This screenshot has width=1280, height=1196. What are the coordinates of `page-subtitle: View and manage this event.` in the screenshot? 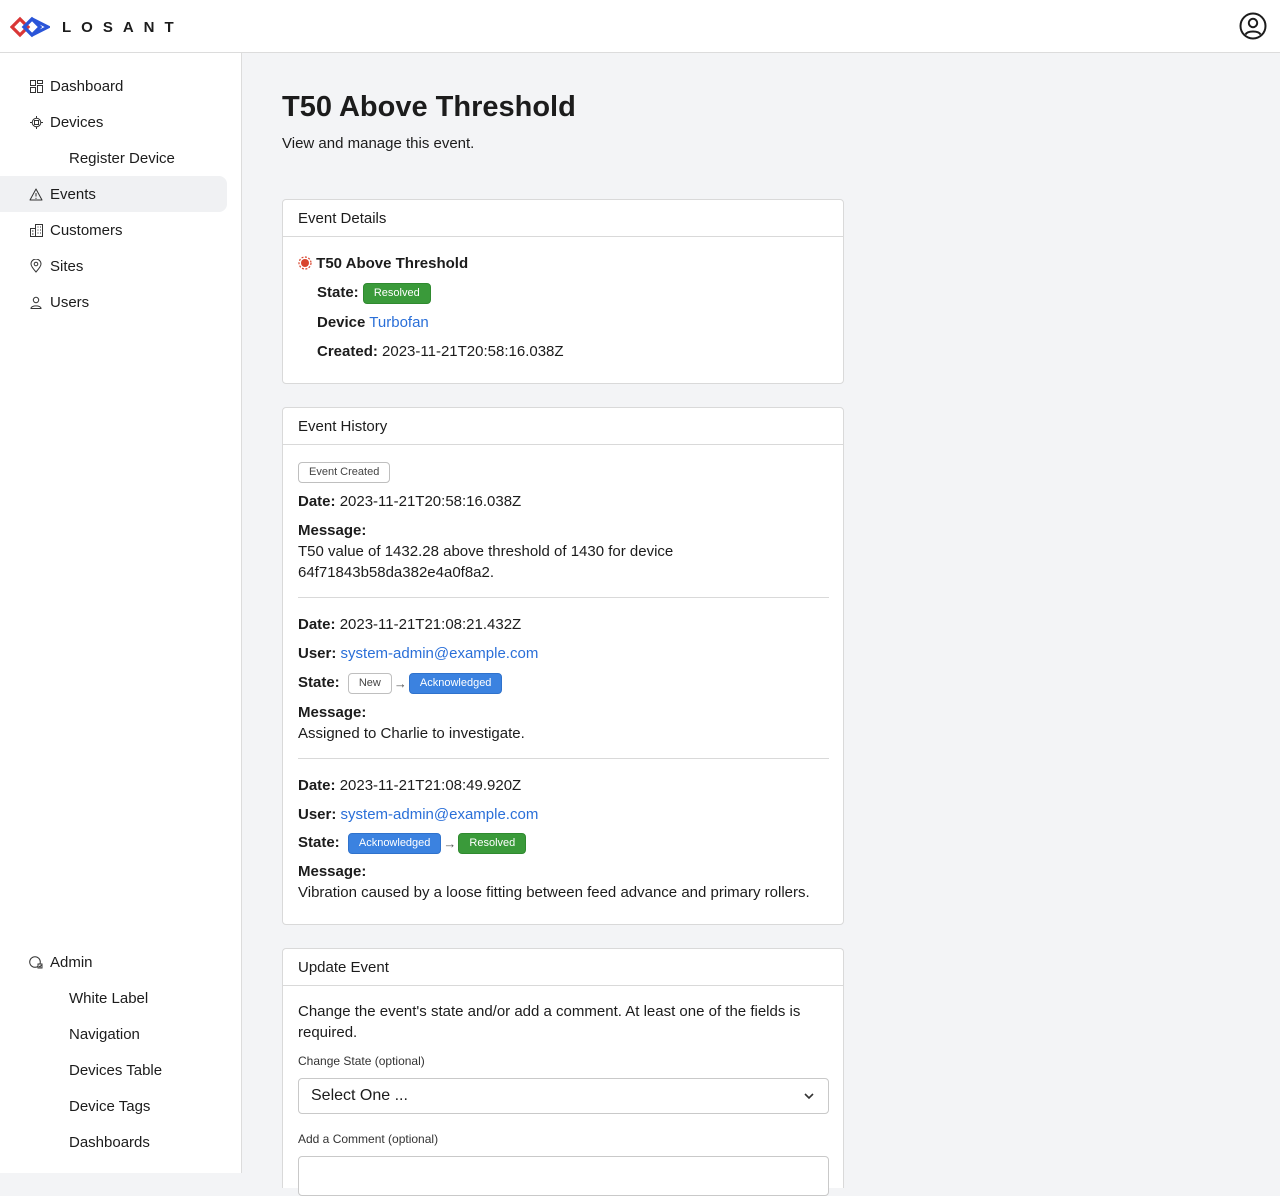 It's located at (378, 143).